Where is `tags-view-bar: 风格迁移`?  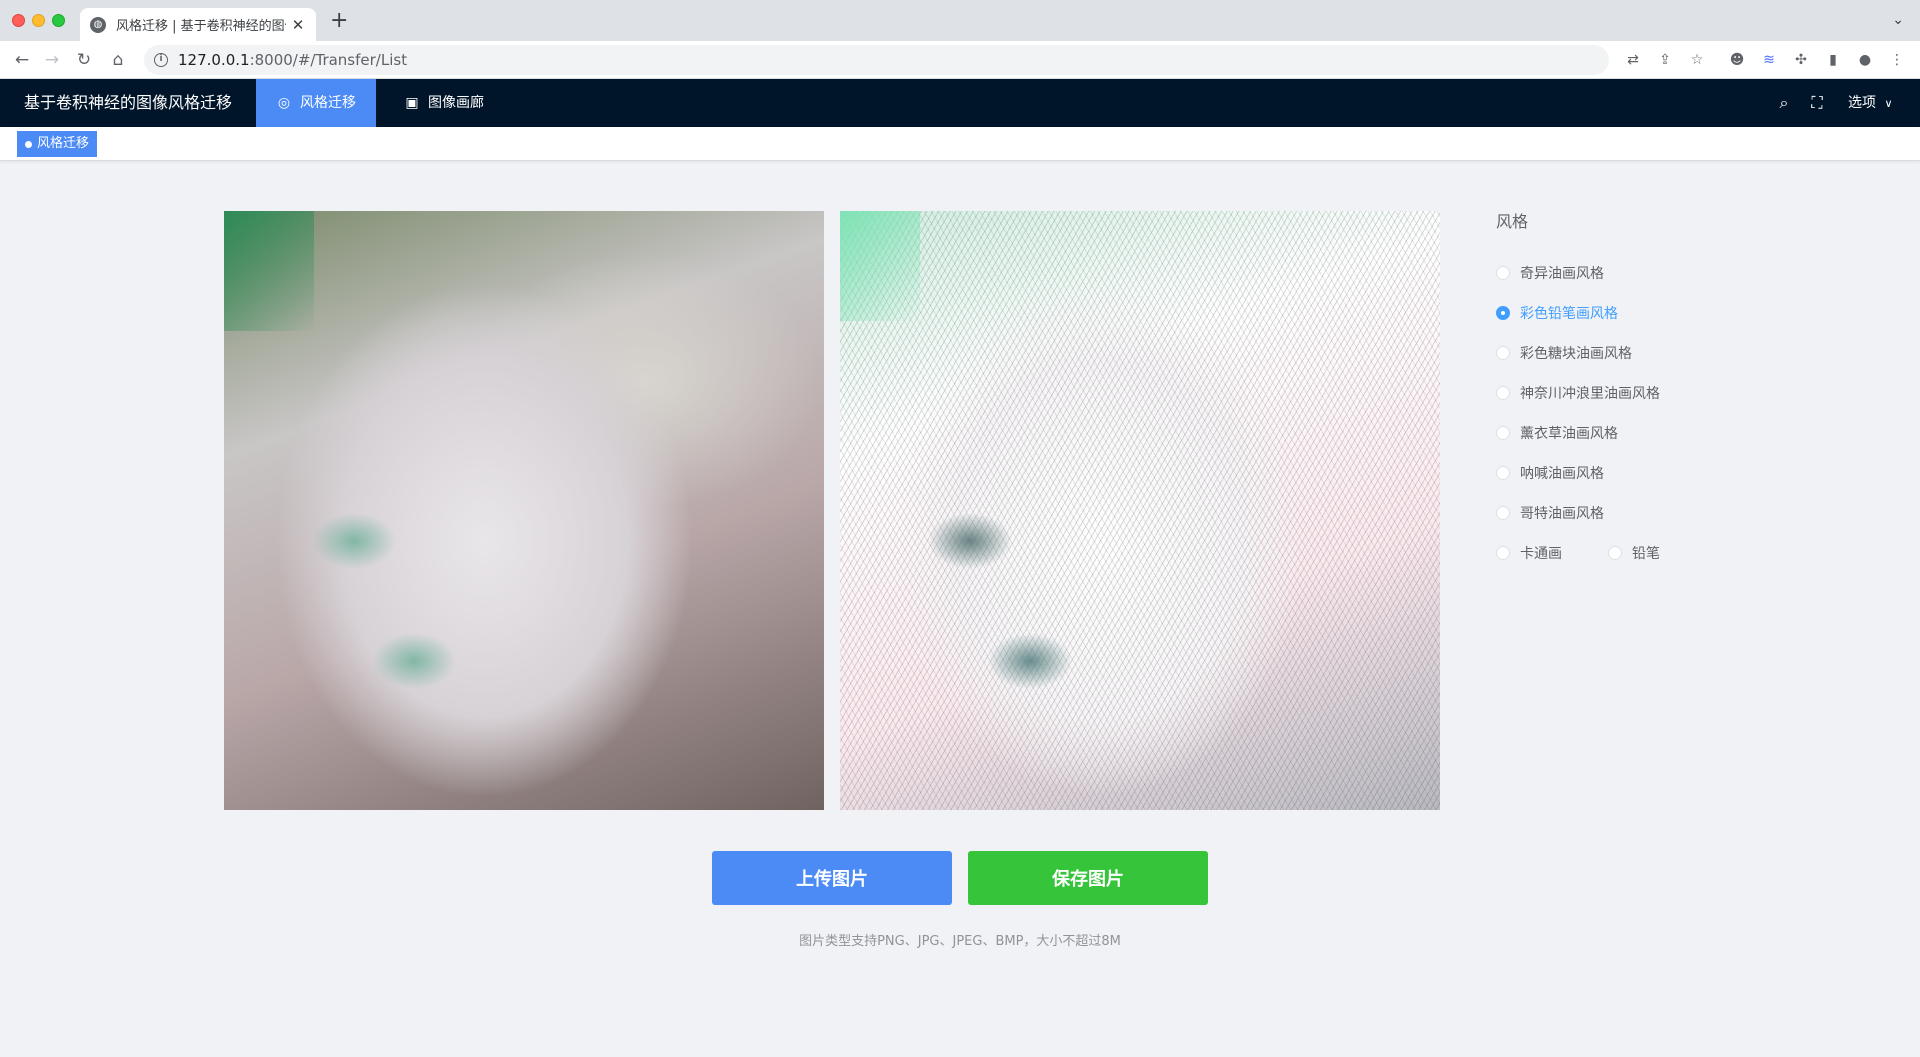 tags-view-bar: 风格迁移 is located at coordinates (960, 144).